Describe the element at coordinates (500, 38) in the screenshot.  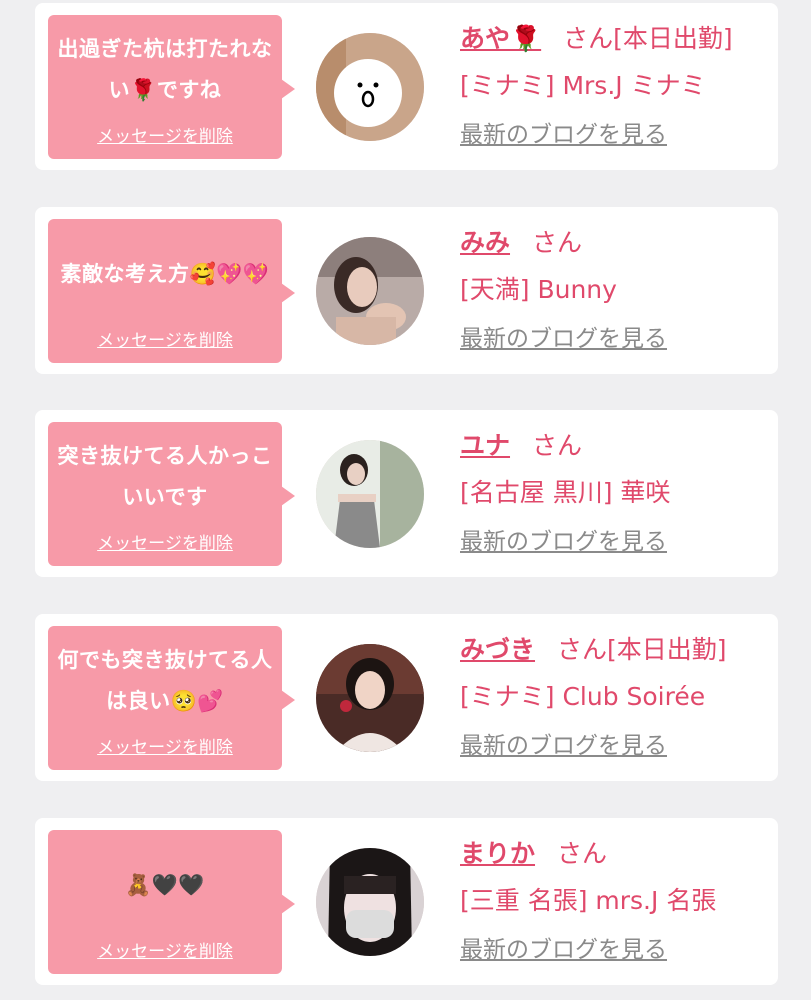
I see `cast-name-link: あや🌹` at that location.